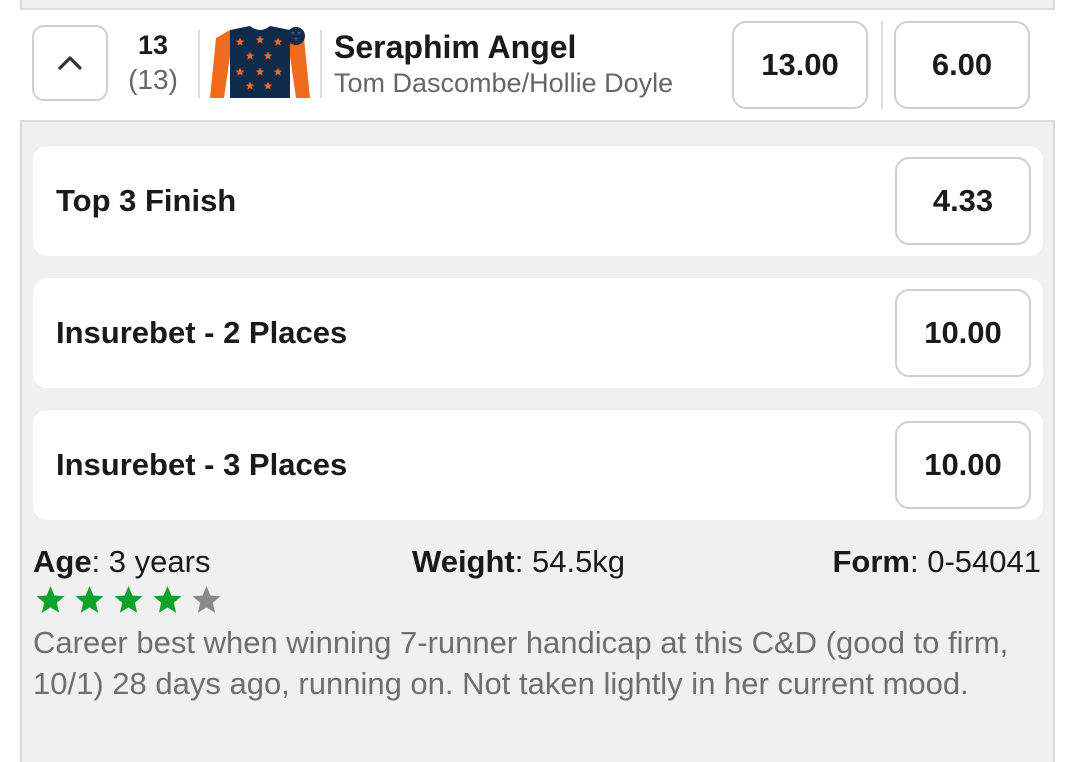  Describe the element at coordinates (570, 561) in the screenshot. I see `stat-value: : 54.5kg` at that location.